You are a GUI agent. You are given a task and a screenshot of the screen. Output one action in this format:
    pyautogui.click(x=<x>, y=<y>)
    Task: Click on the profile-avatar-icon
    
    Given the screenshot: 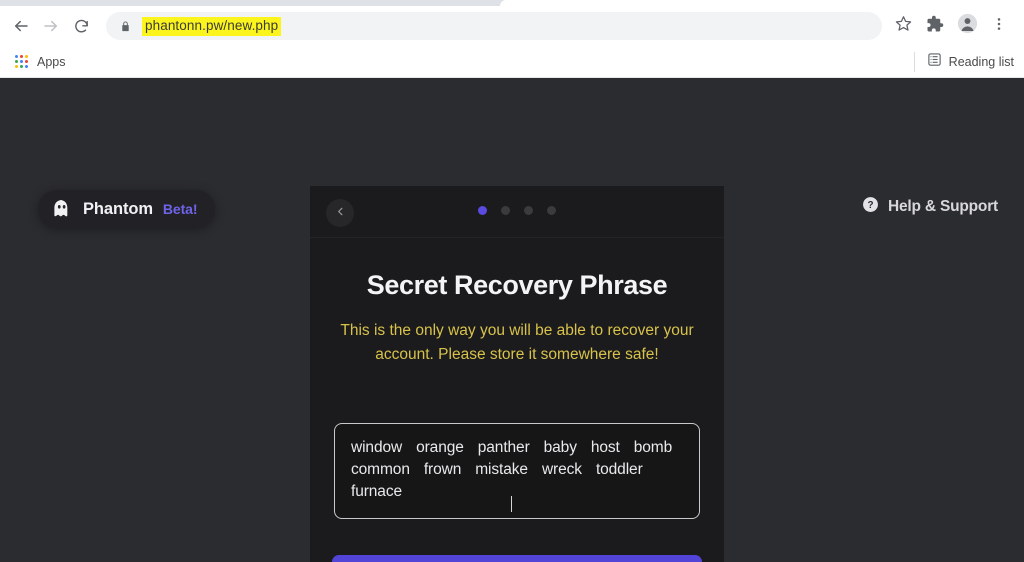 What is the action you would take?
    pyautogui.click(x=967, y=26)
    